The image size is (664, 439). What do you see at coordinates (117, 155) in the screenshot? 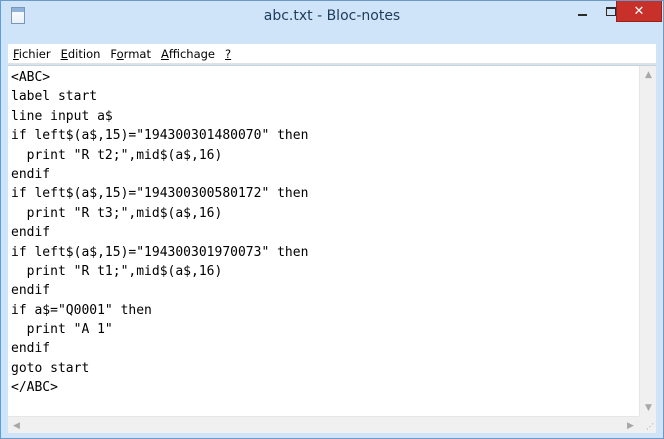
I see `text-line: print "R t2;",mid$(a$,16)` at bounding box center [117, 155].